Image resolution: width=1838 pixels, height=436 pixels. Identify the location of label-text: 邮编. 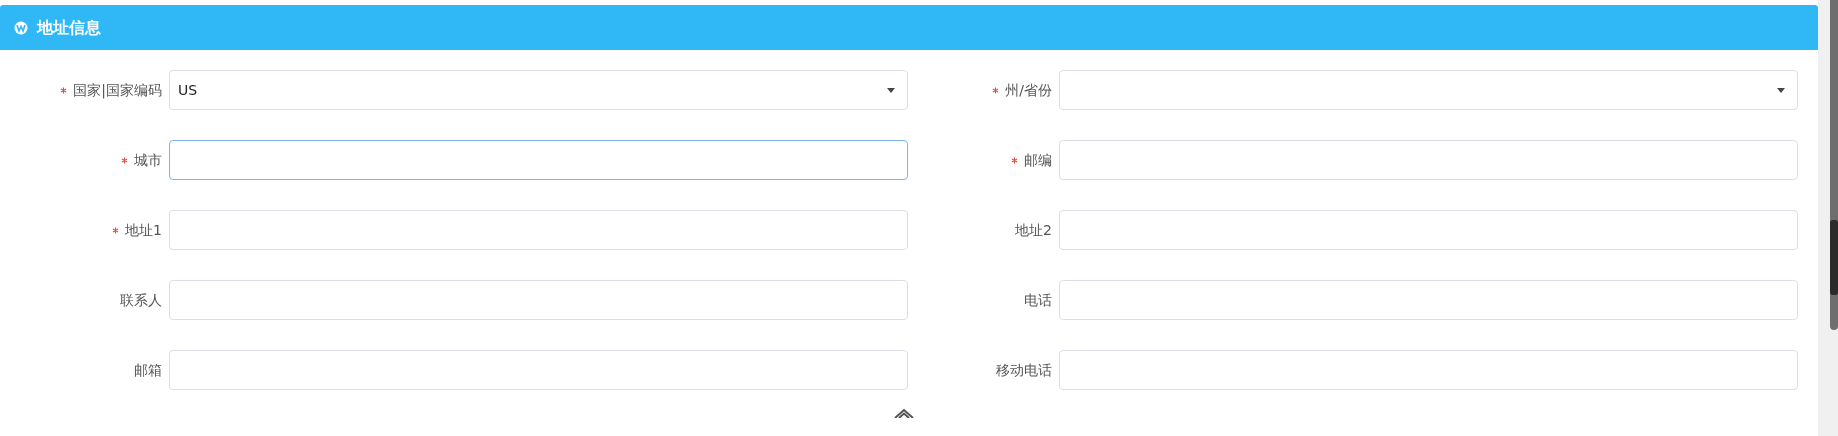
(1038, 159).